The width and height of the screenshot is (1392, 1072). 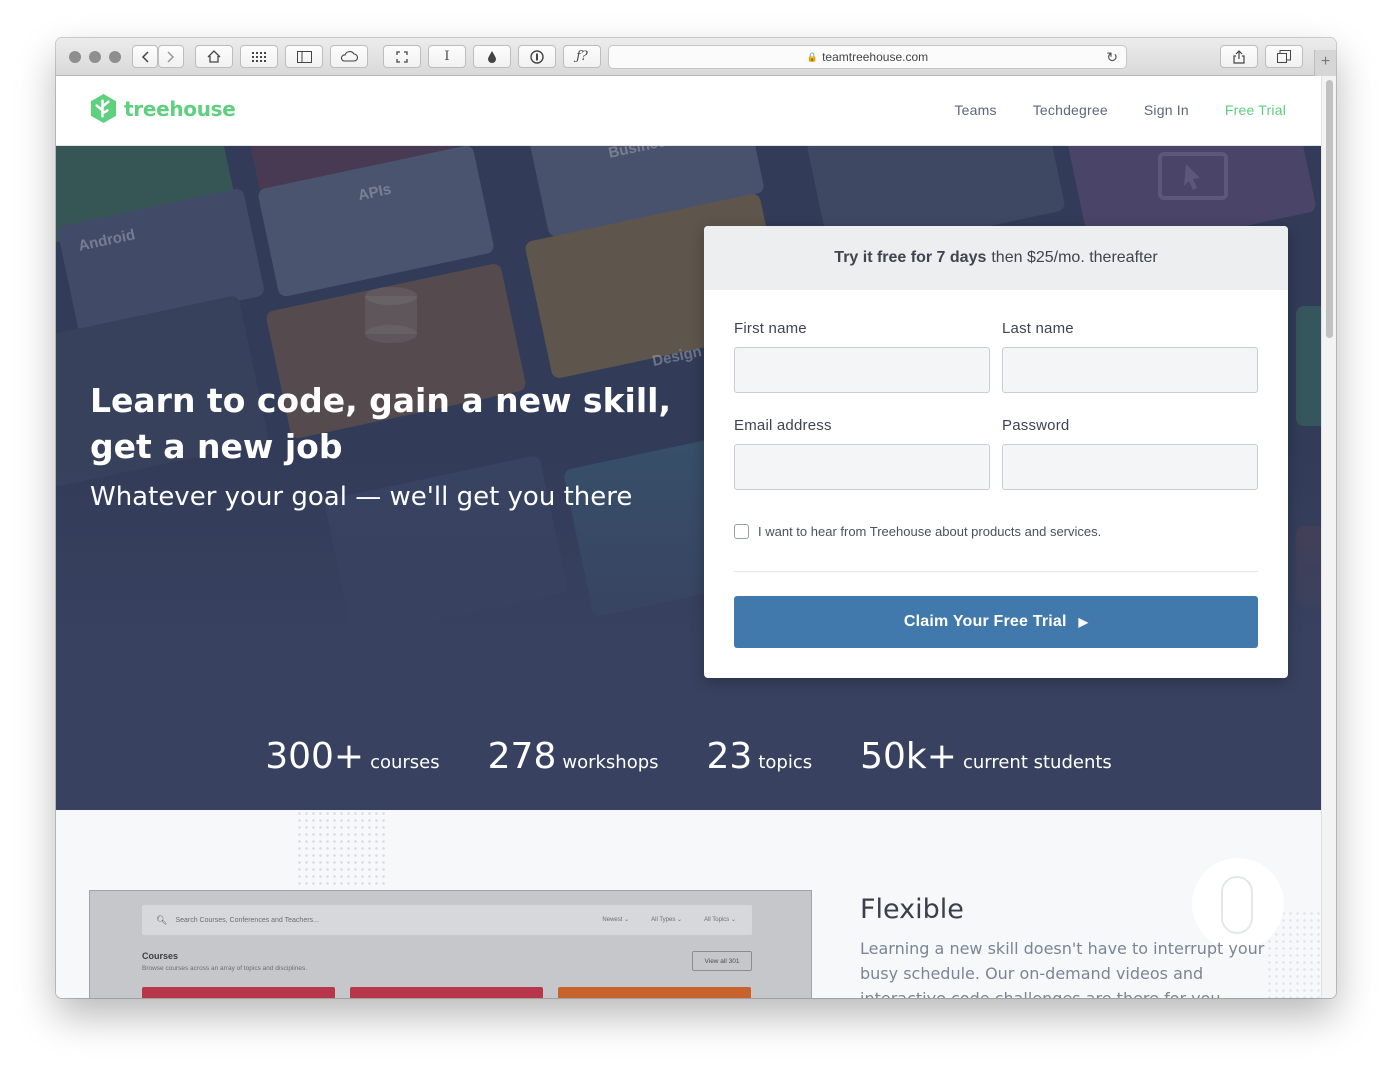 What do you see at coordinates (1120, 110) in the screenshot?
I see `main-nav: Teams Techdegree Sign In Free Trial` at bounding box center [1120, 110].